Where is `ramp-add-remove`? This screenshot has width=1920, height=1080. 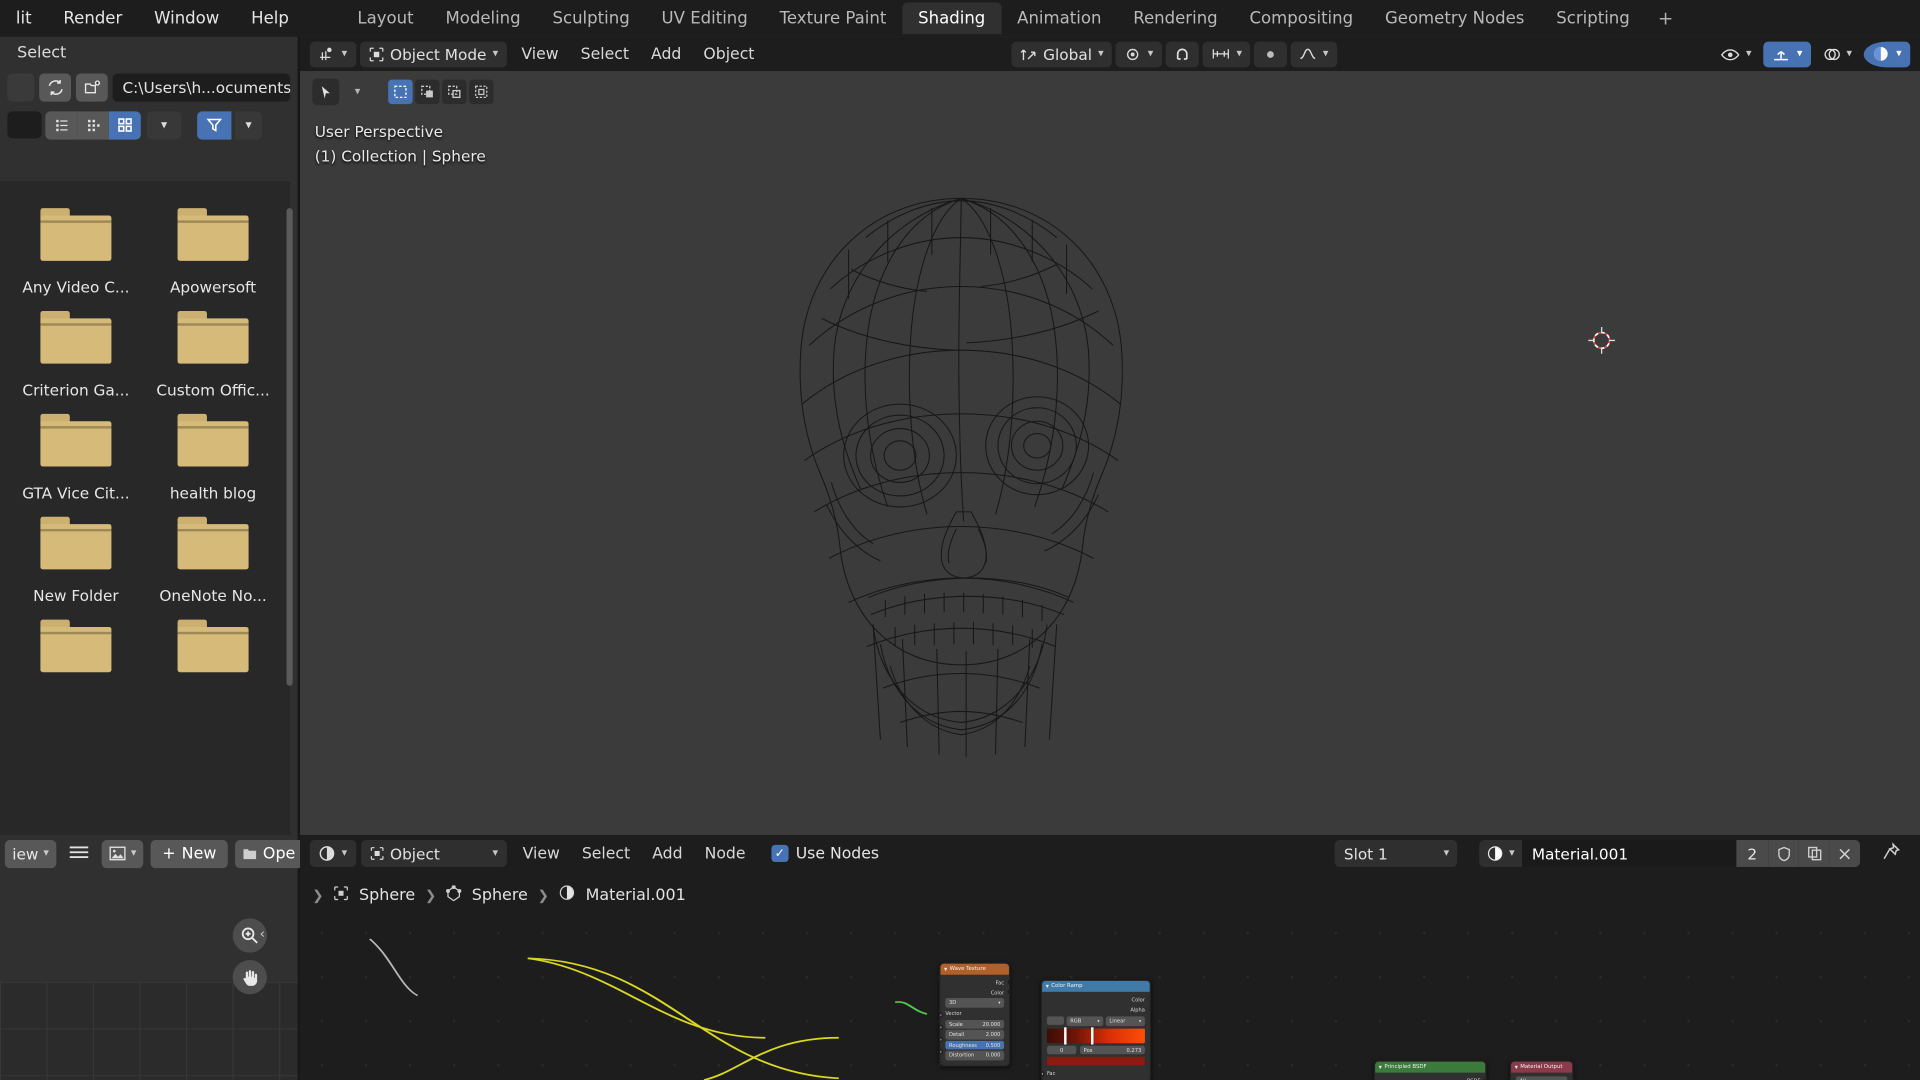
ramp-add-remove is located at coordinates (1055, 1020).